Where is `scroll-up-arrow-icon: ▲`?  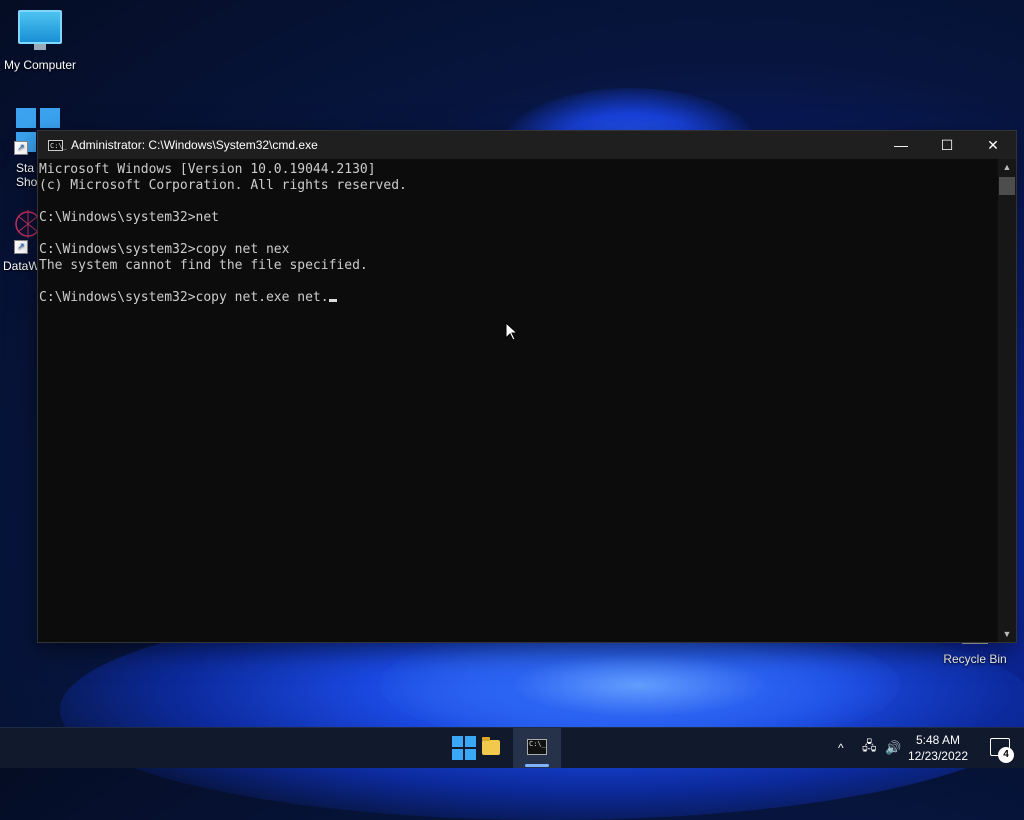
scroll-up-arrow-icon: ▲ is located at coordinates (1007, 167).